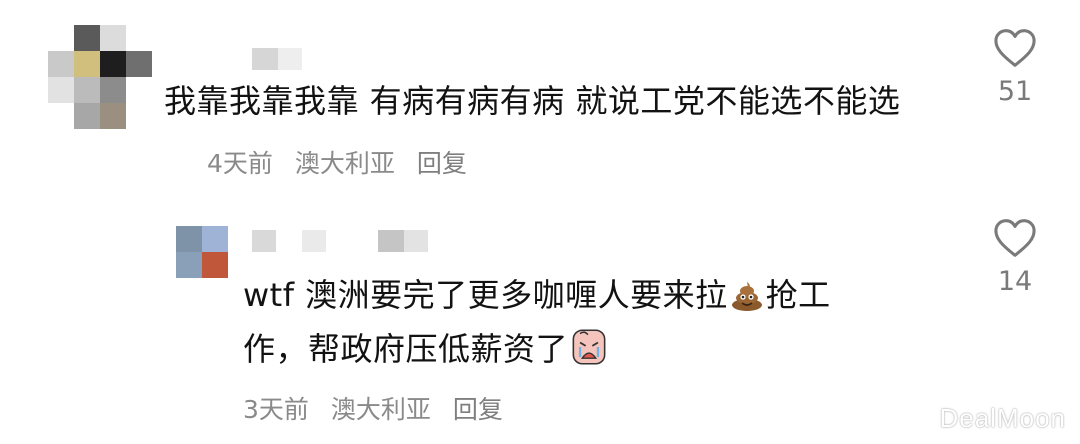 The width and height of the screenshot is (1080, 444). I want to click on reply-location: 澳大利亚, so click(380, 409).